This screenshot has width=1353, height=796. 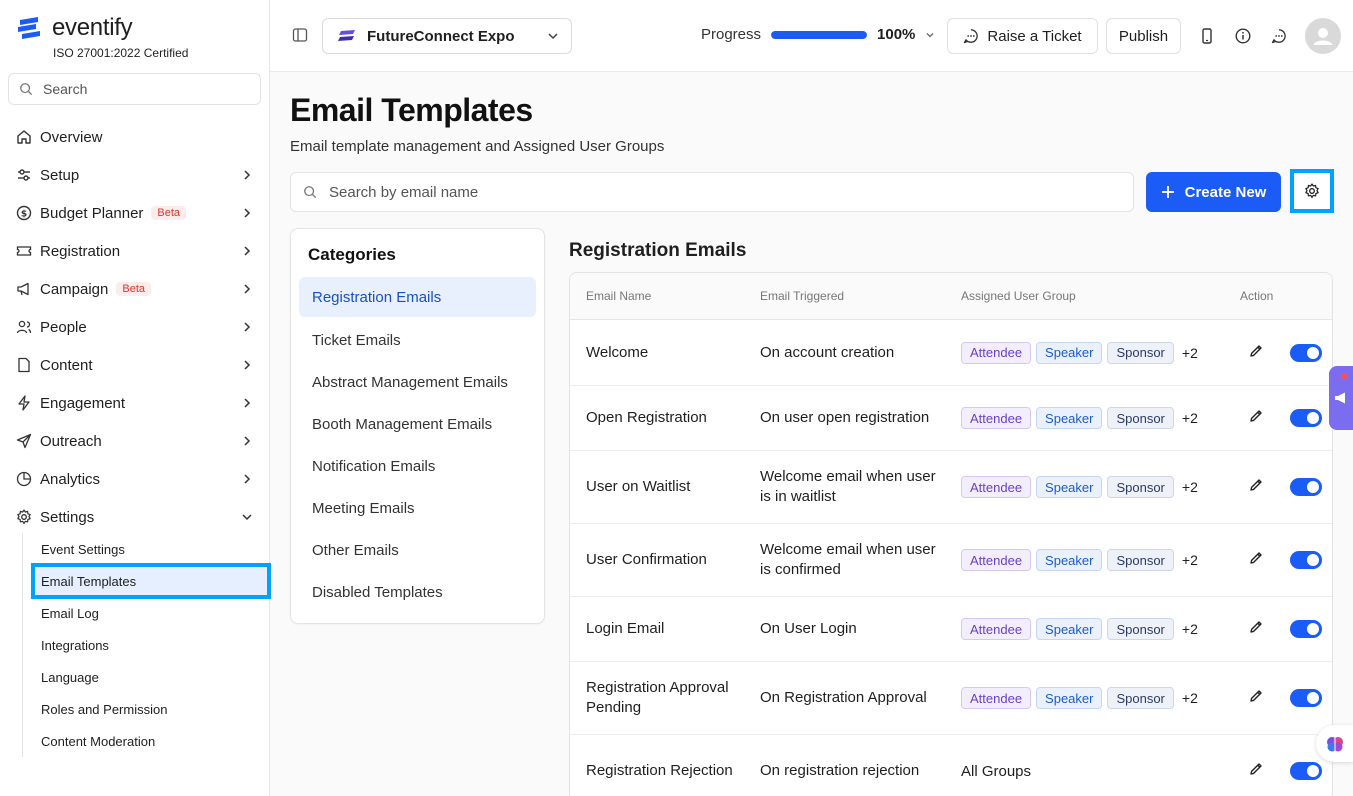 What do you see at coordinates (1225, 192) in the screenshot?
I see `create-new-label: Create New` at bounding box center [1225, 192].